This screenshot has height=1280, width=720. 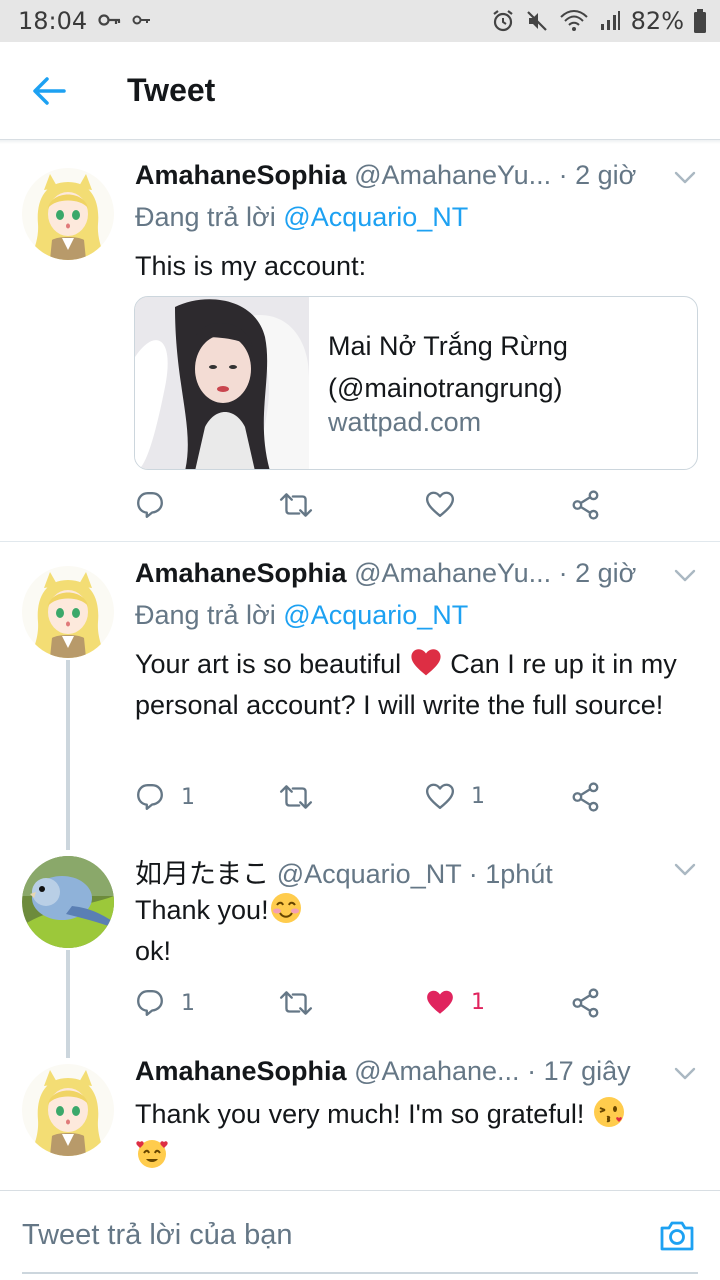 What do you see at coordinates (360, 541) in the screenshot?
I see `tweet-divider` at bounding box center [360, 541].